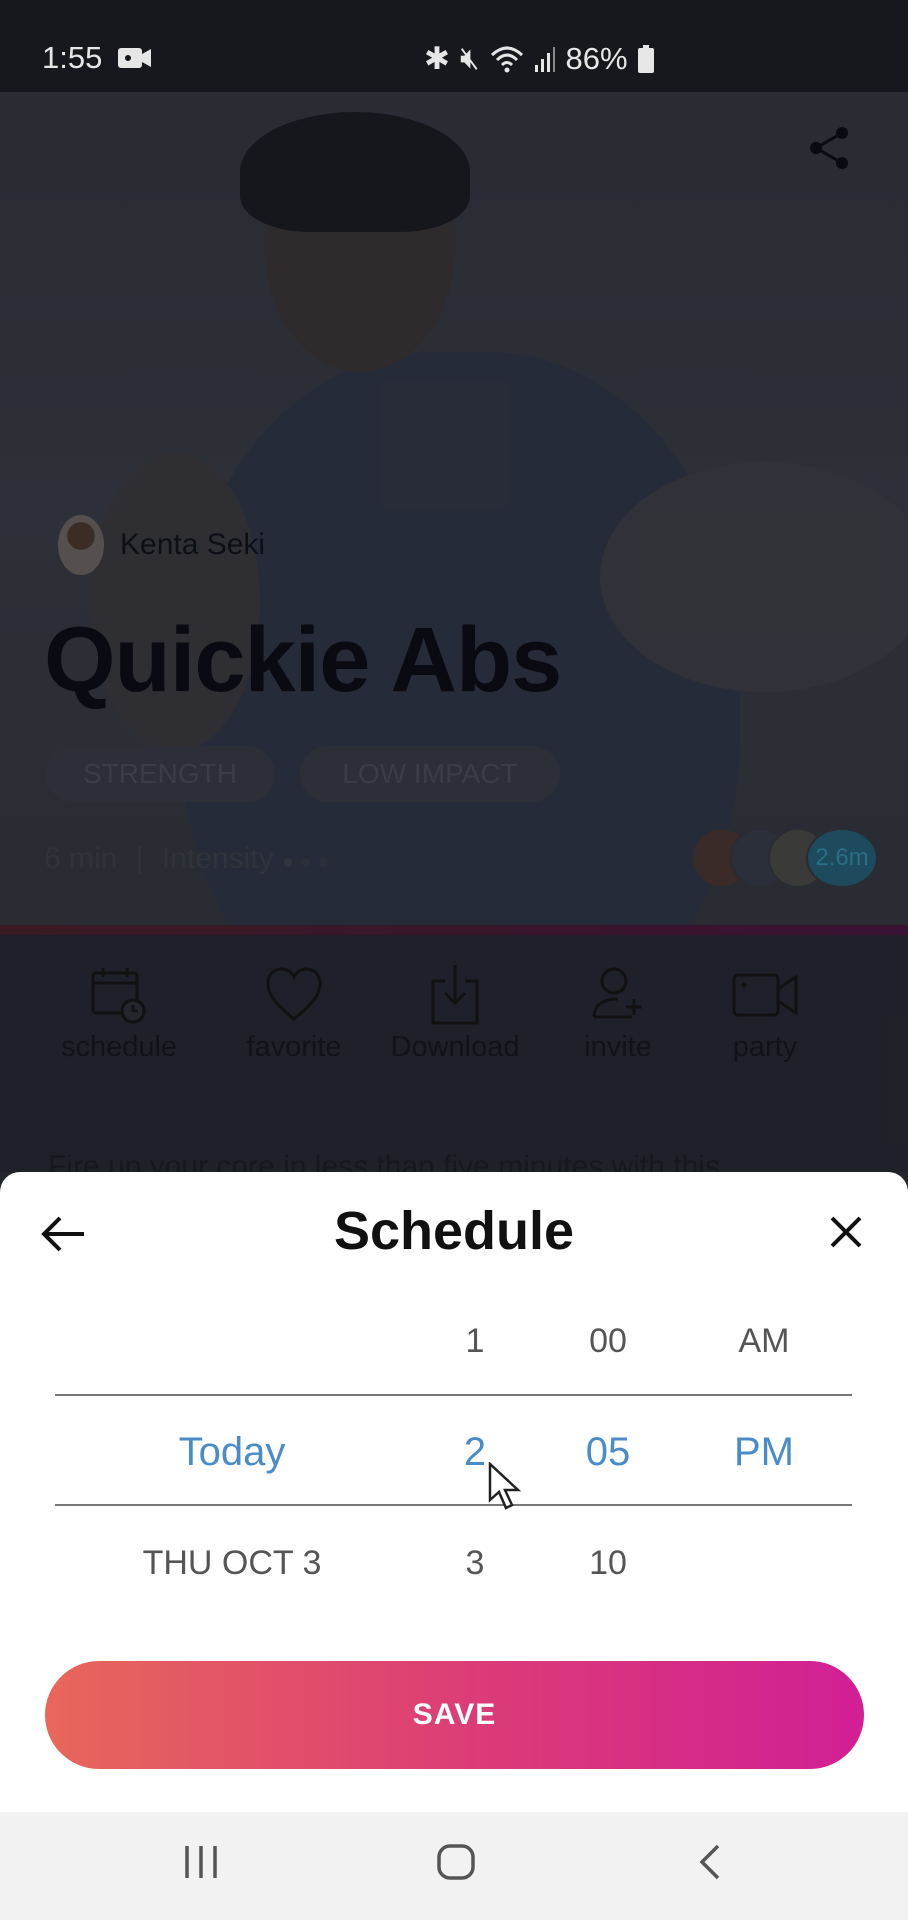 This screenshot has width=908, height=1920. I want to click on picker-minute: 05, so click(608, 1452).